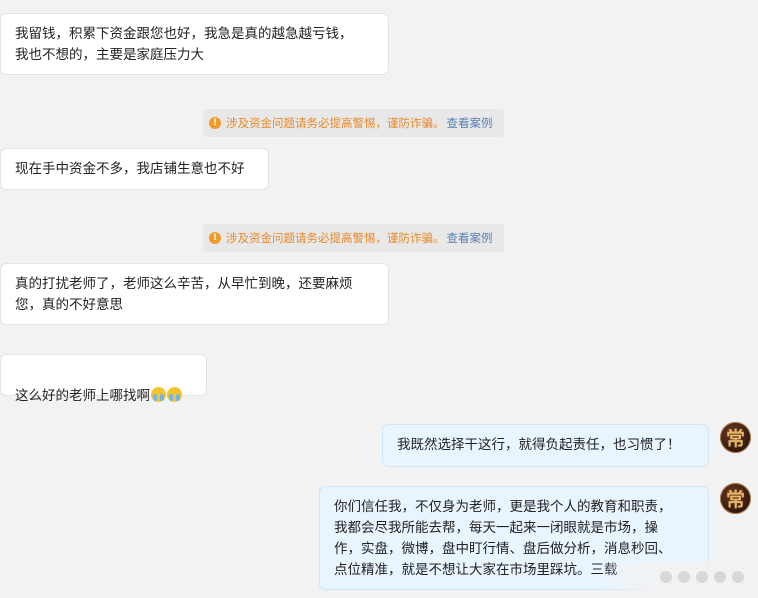  I want to click on incoming-message: 这么好的老师上哪找啊, so click(103, 379).